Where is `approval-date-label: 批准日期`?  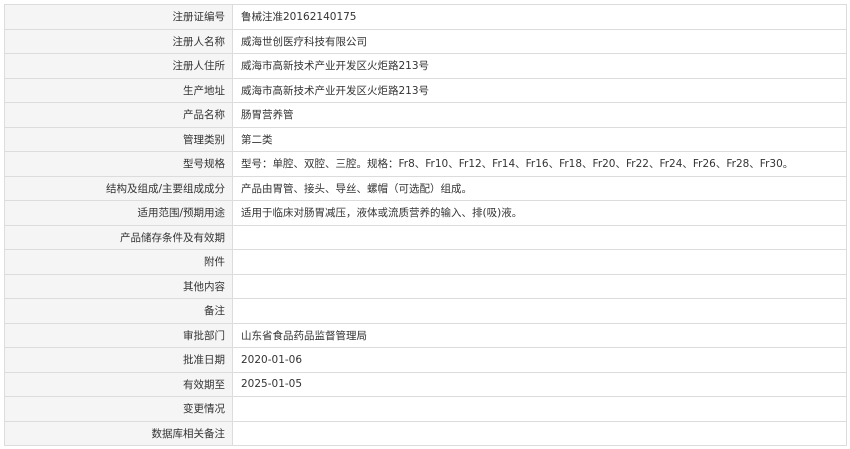 approval-date-label: 批准日期 is located at coordinates (118, 360).